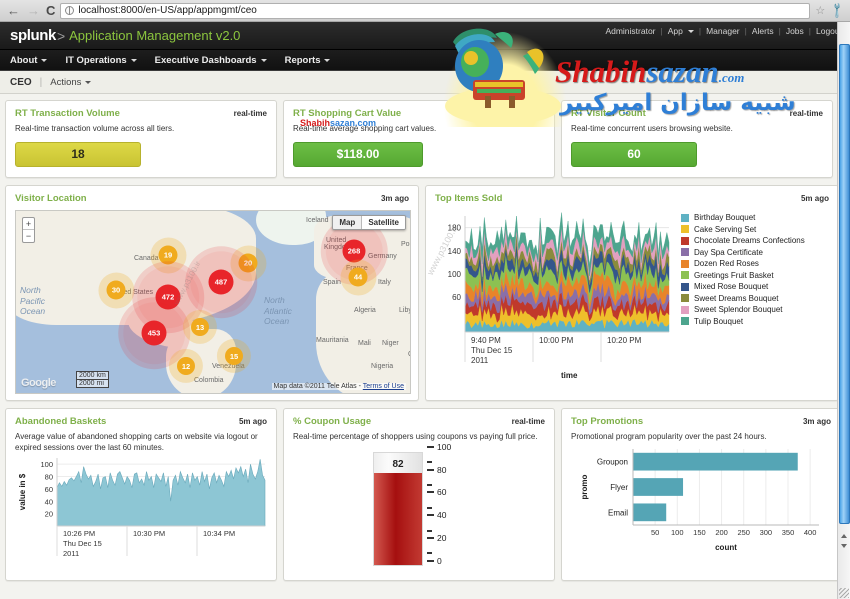 The image size is (850, 599). I want to click on legend-label: Birthday Bouquet, so click(725, 217).